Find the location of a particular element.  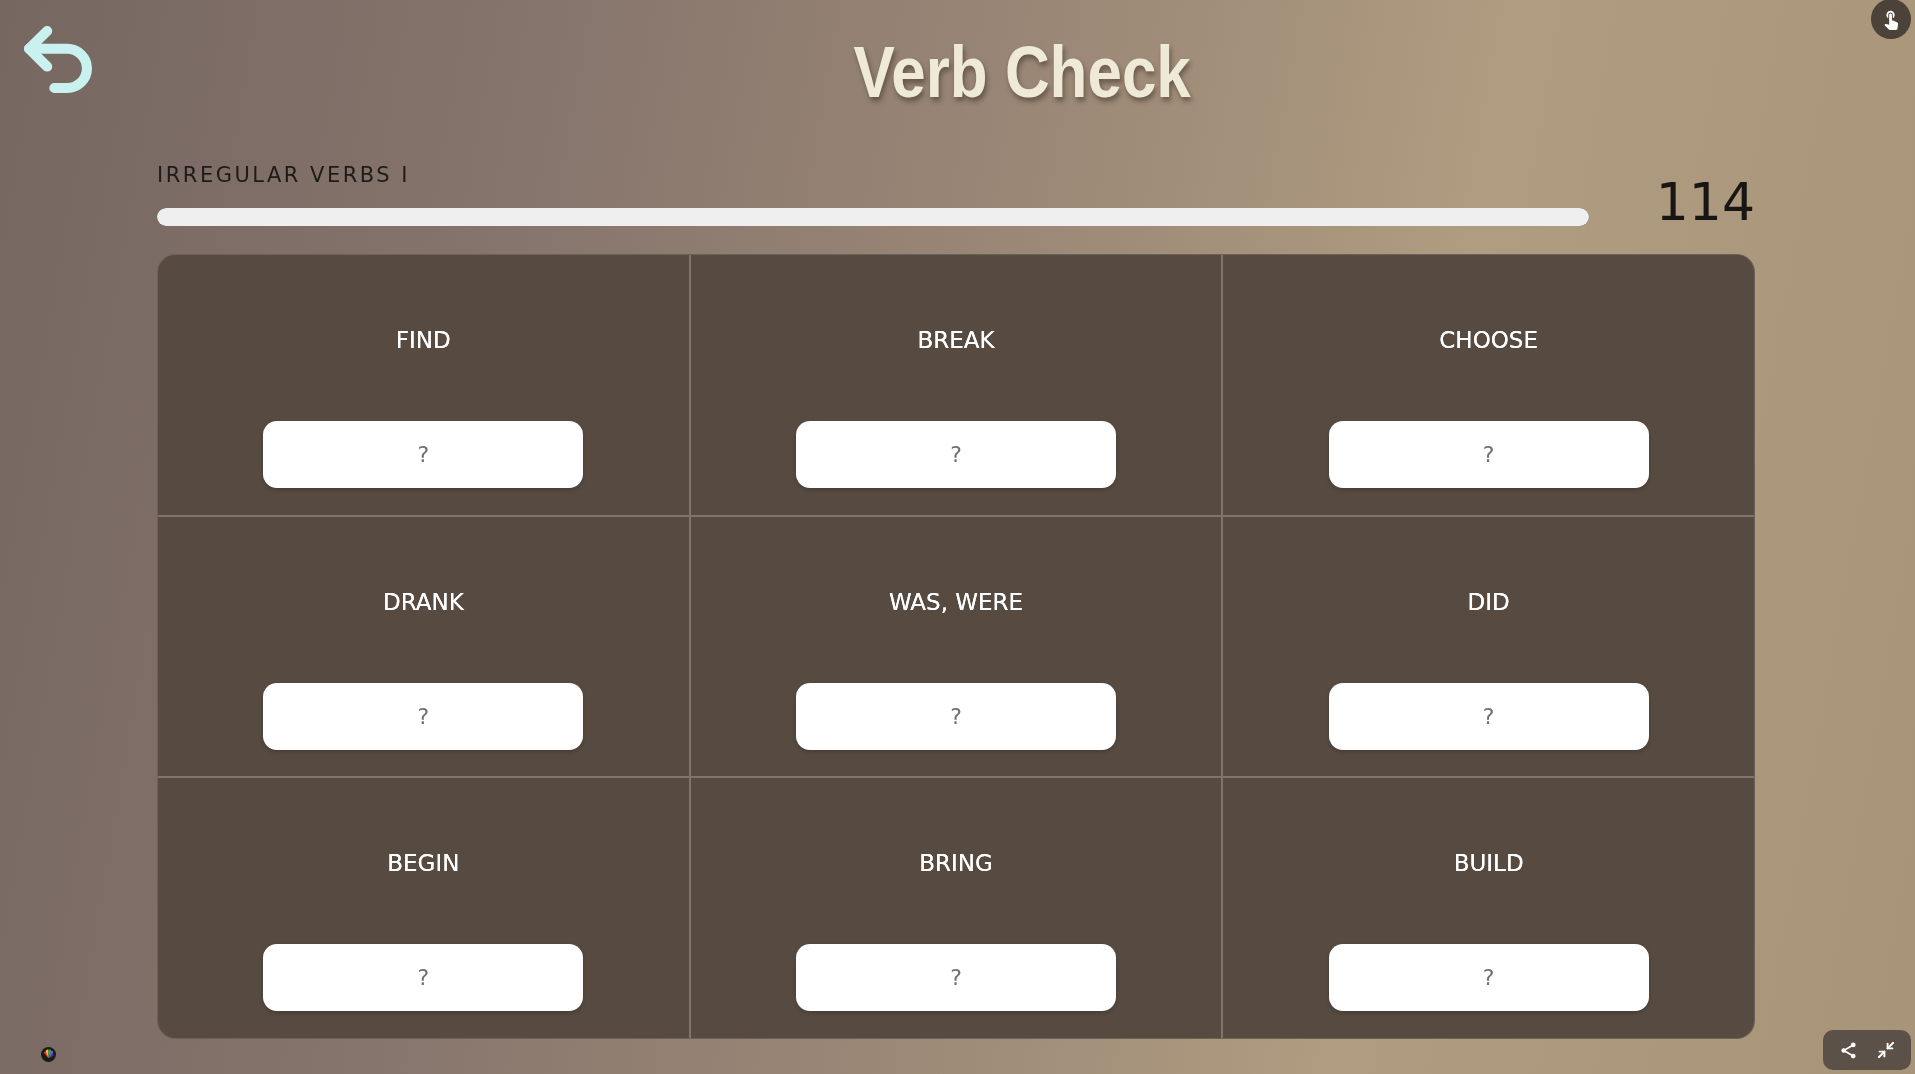

page-title: Verb Check is located at coordinates (1022, 72).